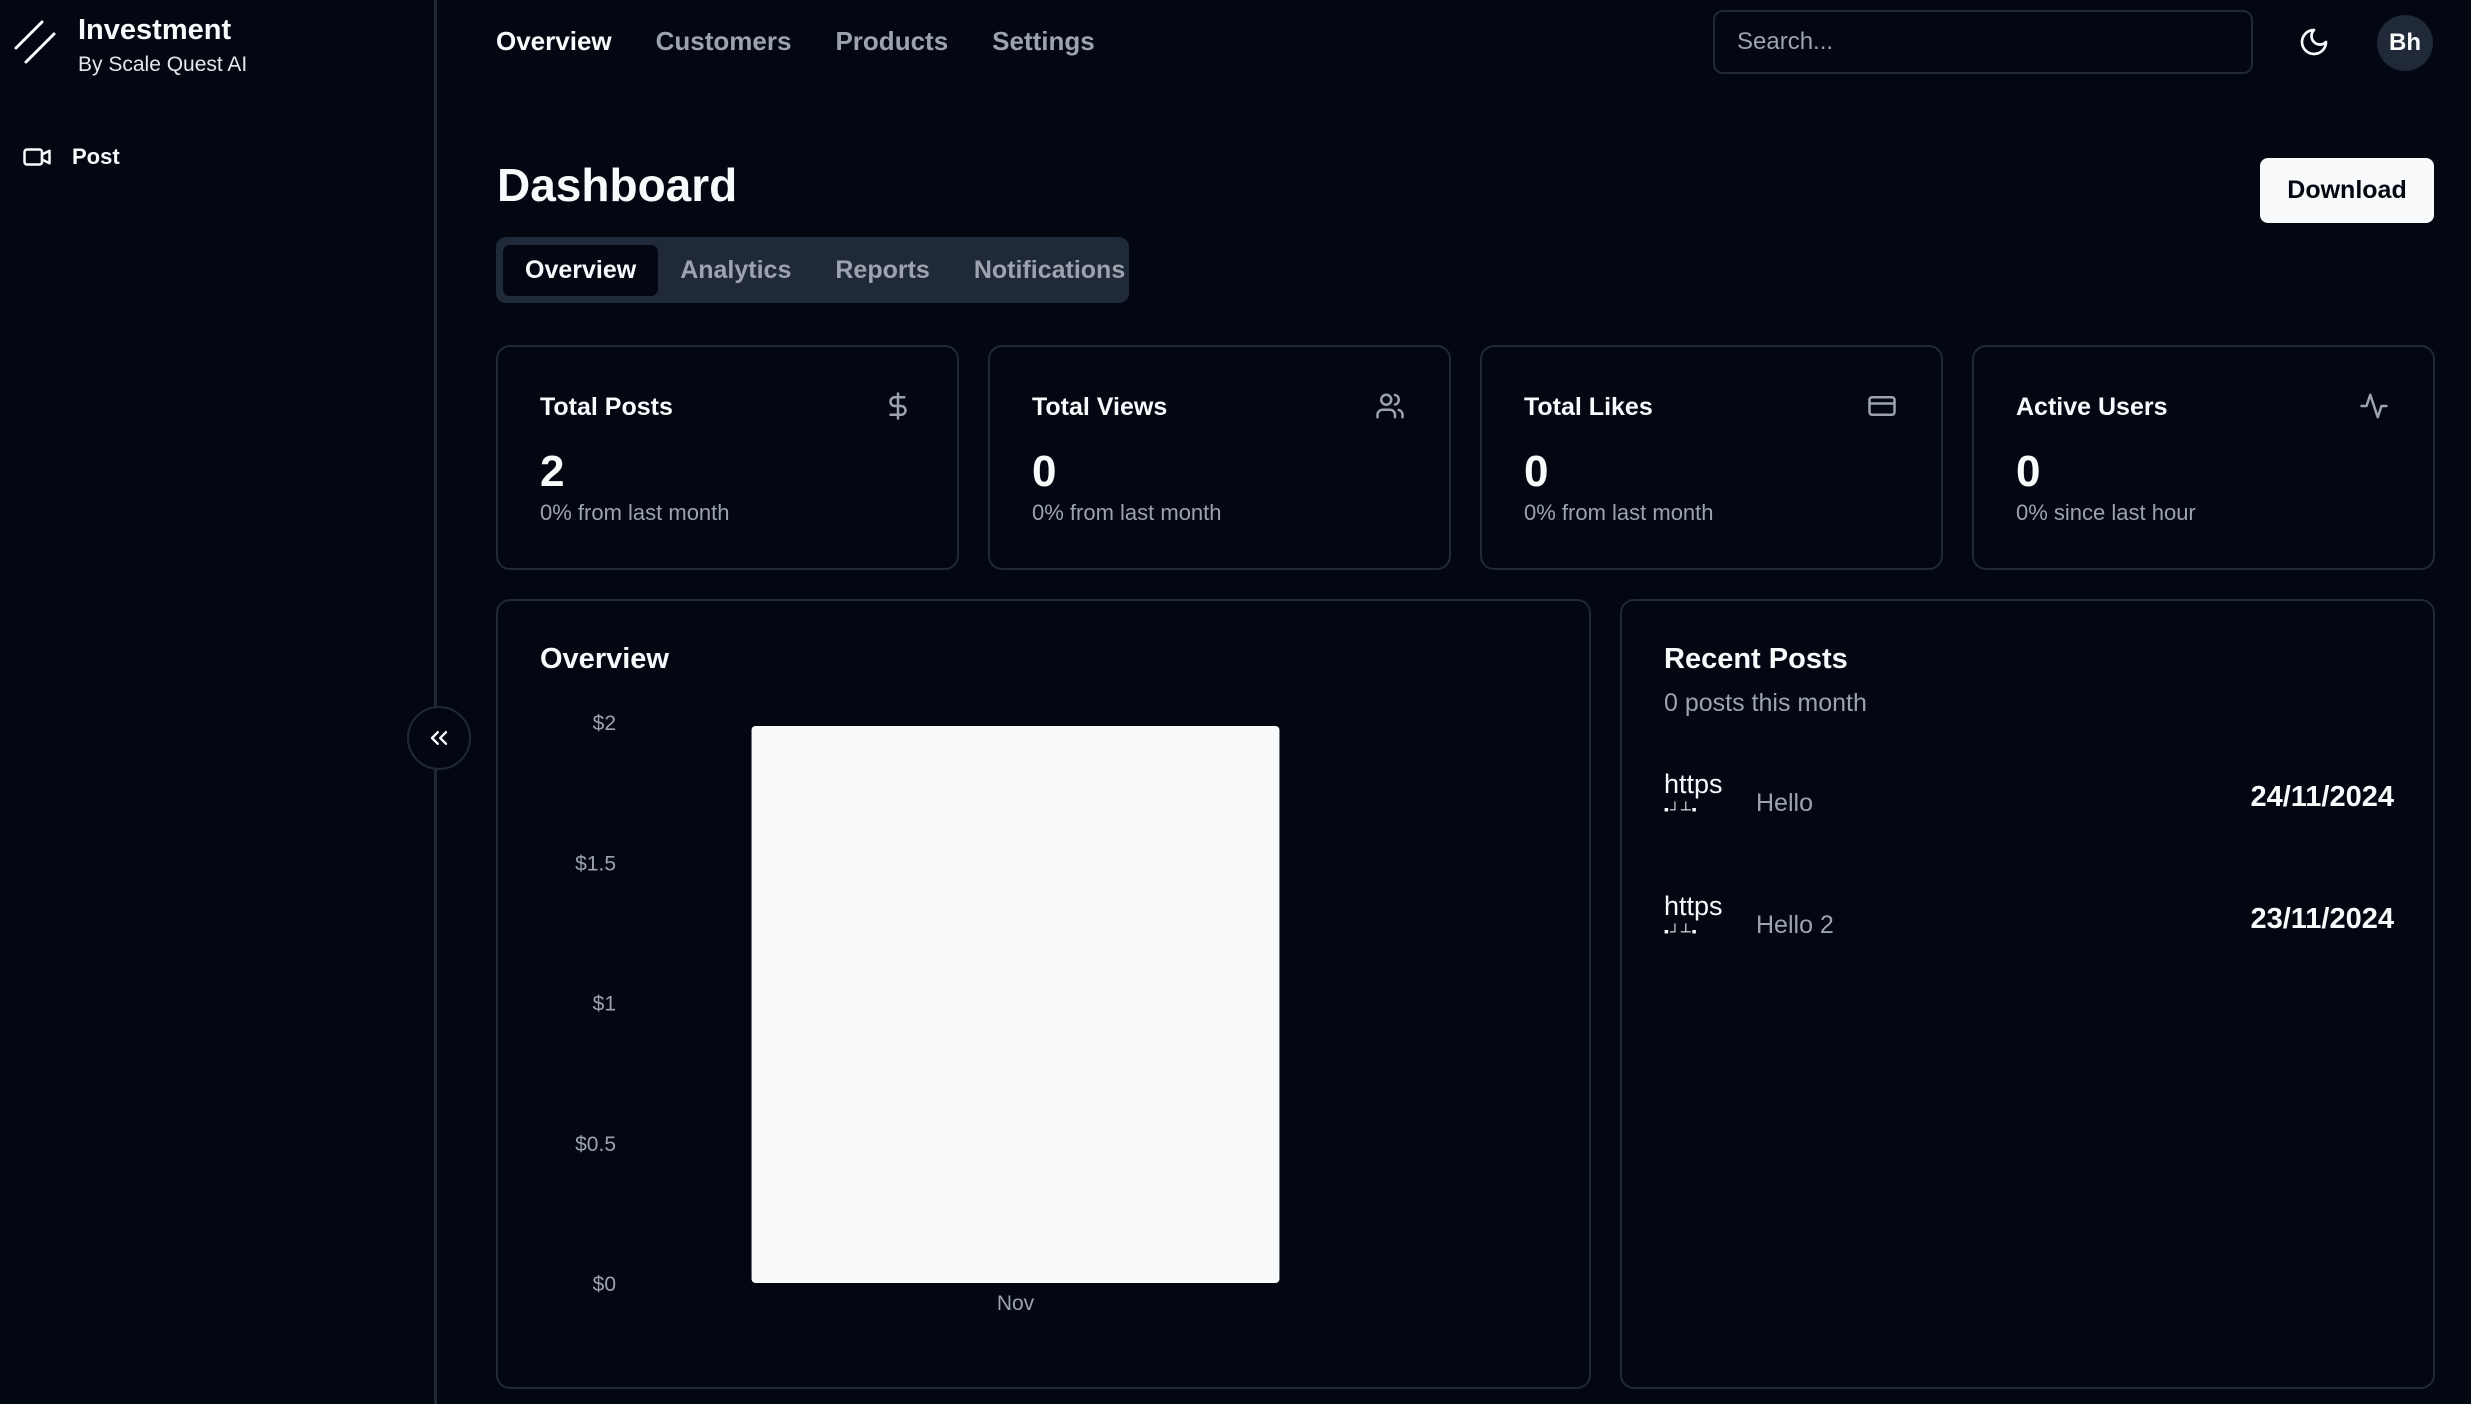  I want to click on y-tick-label: $0, so click(604, 1284).